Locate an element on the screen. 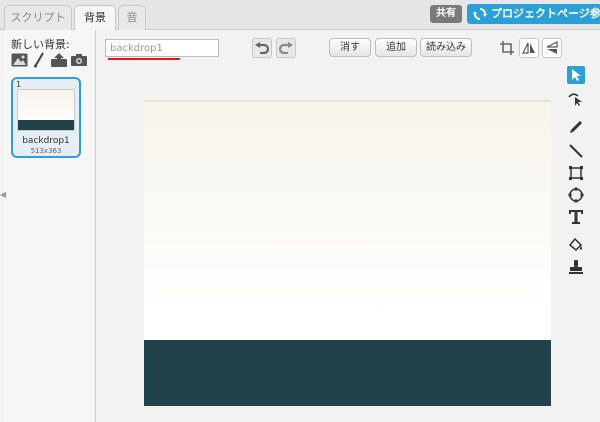 The width and height of the screenshot is (600, 422). ellipse-icon is located at coordinates (576, 195).